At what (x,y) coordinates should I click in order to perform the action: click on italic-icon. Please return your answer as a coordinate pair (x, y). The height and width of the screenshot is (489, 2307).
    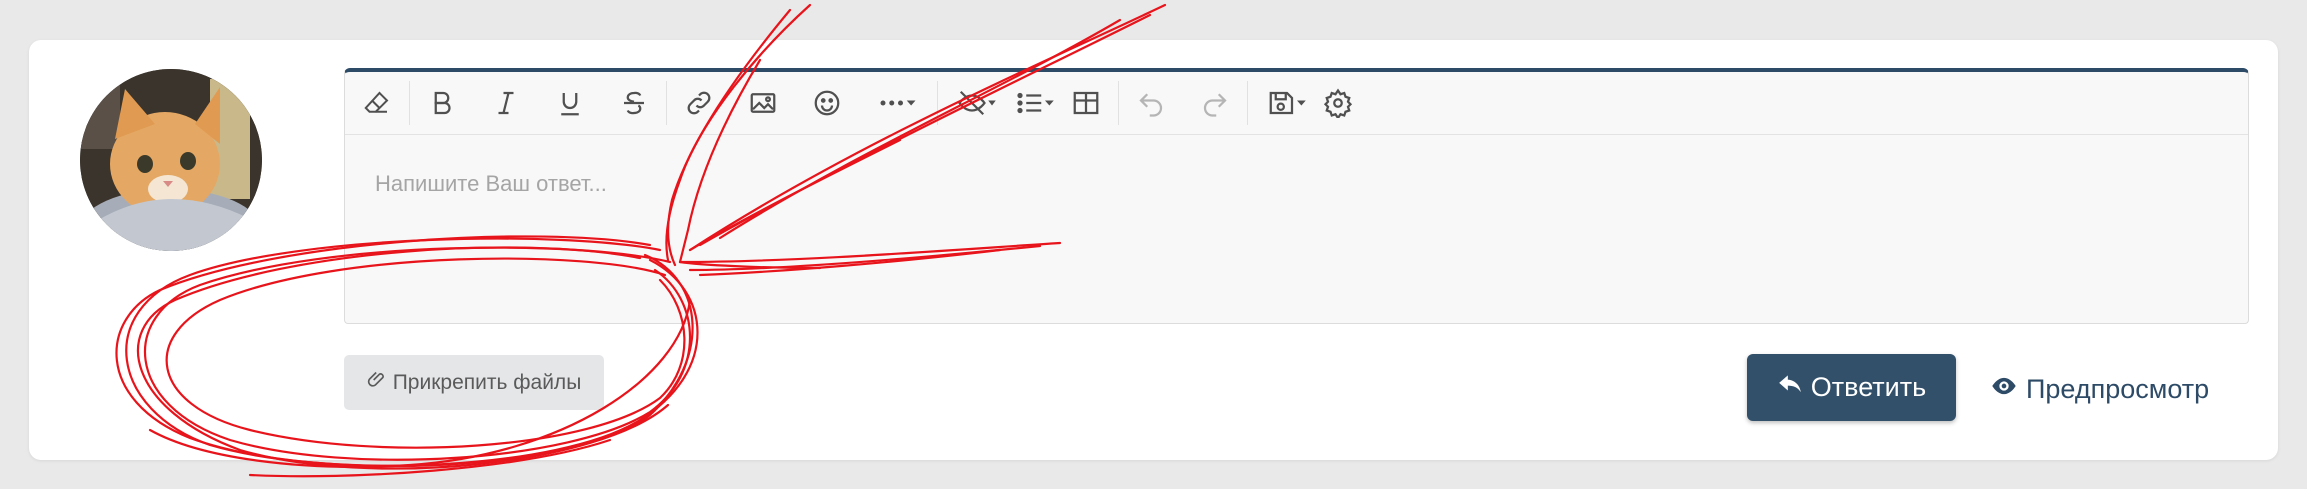
    Looking at the image, I should click on (506, 103).